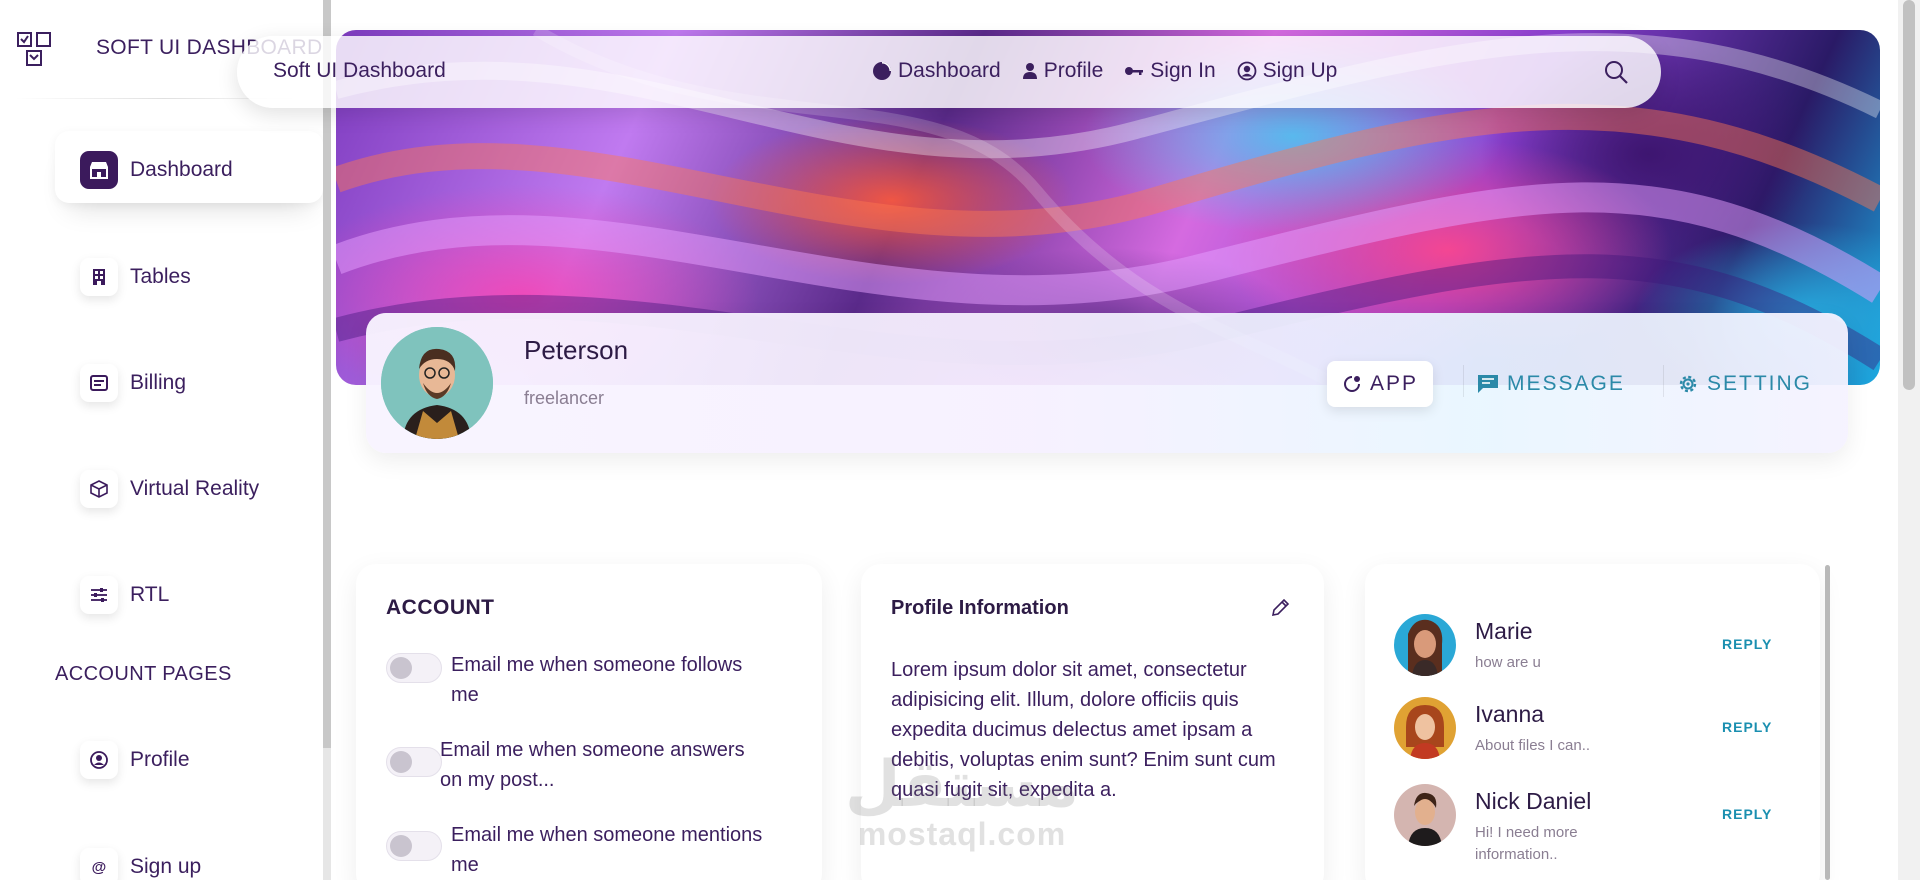 The image size is (1920, 880). I want to click on watermark-latin-text: mostaql.com, so click(962, 834).